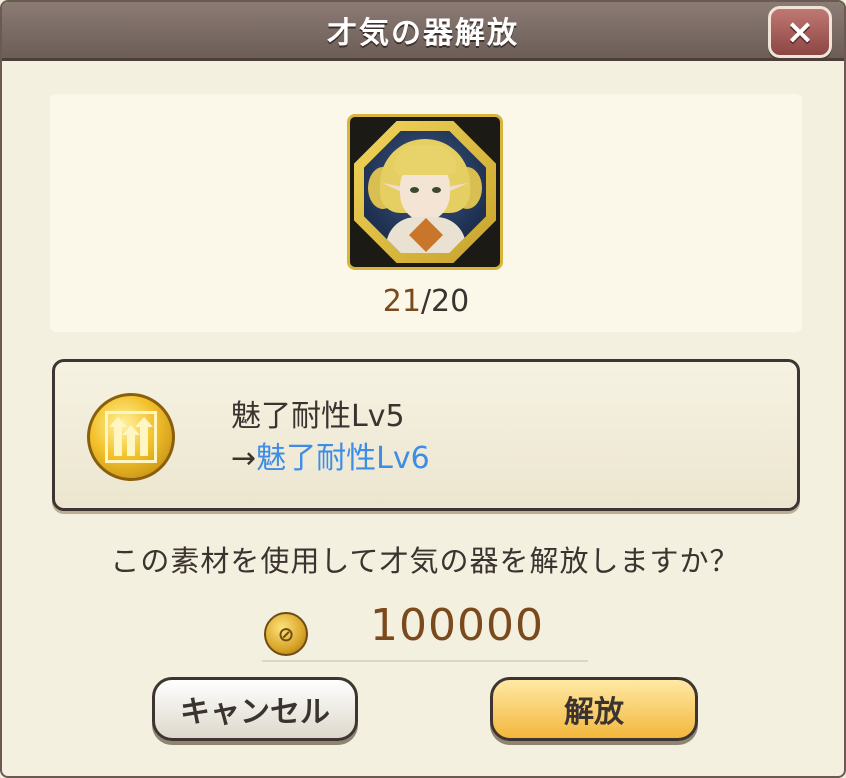  I want to click on material-count: 21/20, so click(426, 301).